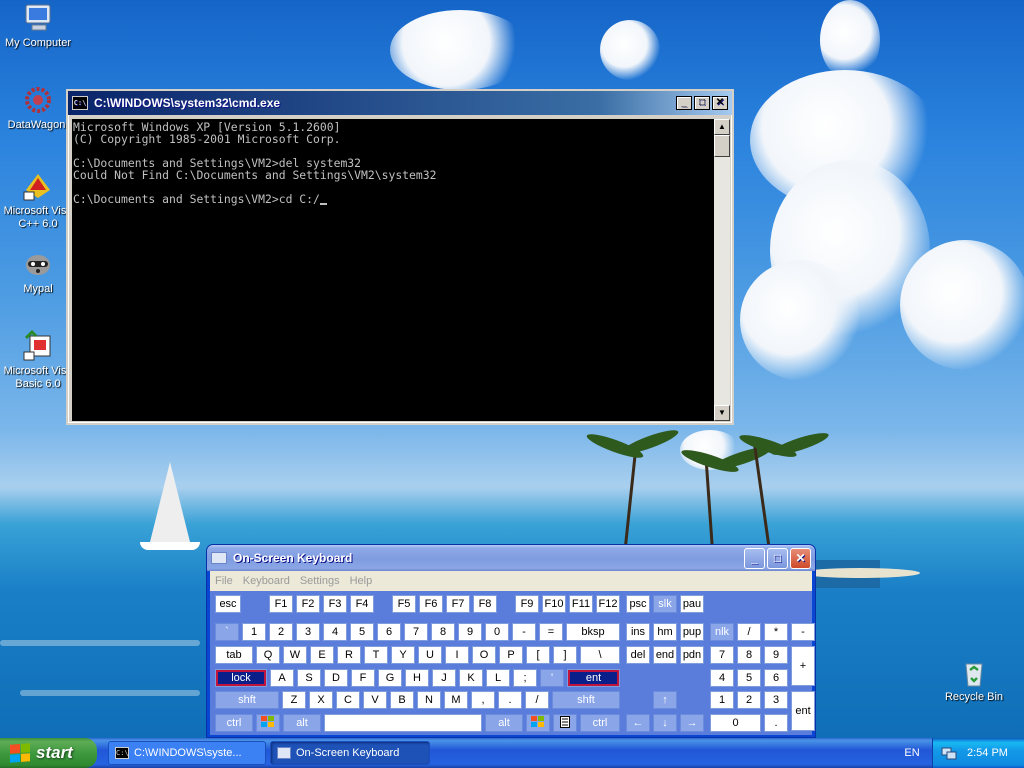  I want to click on key-w: W, so click(295, 655).